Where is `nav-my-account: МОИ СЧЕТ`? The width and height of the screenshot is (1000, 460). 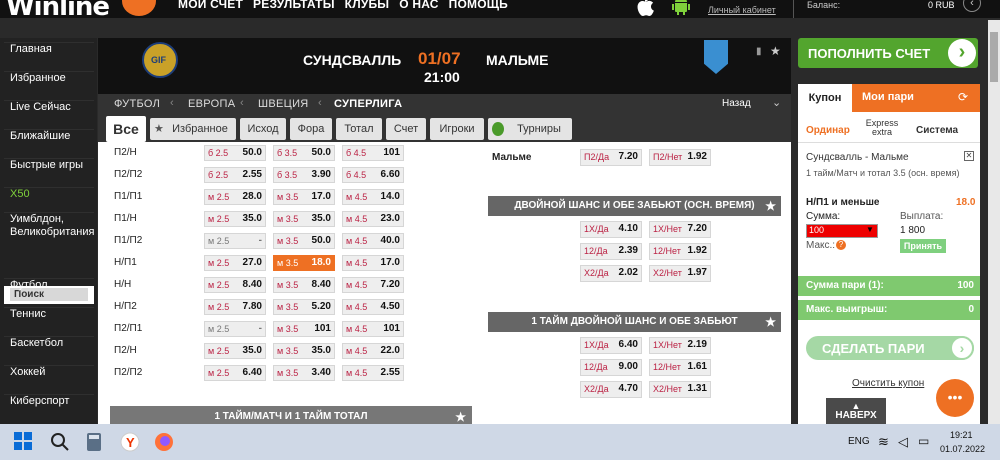 nav-my-account: МОИ СЧЕТ is located at coordinates (210, 5).